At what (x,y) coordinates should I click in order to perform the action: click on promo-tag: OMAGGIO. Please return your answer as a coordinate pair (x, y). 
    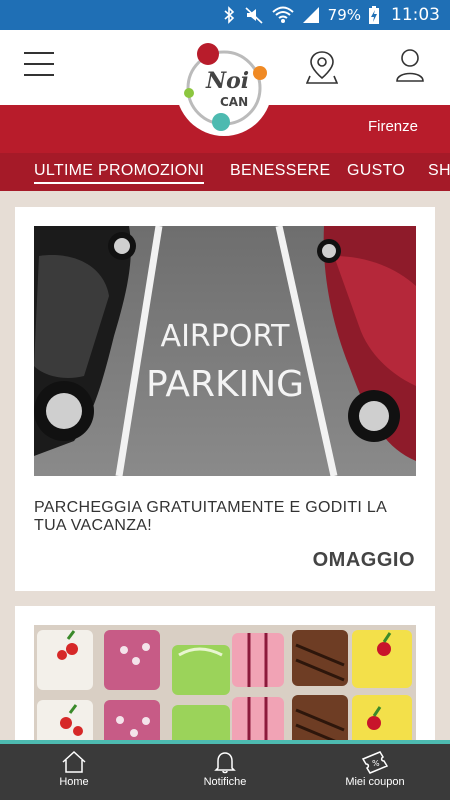
    Looking at the image, I should click on (363, 560).